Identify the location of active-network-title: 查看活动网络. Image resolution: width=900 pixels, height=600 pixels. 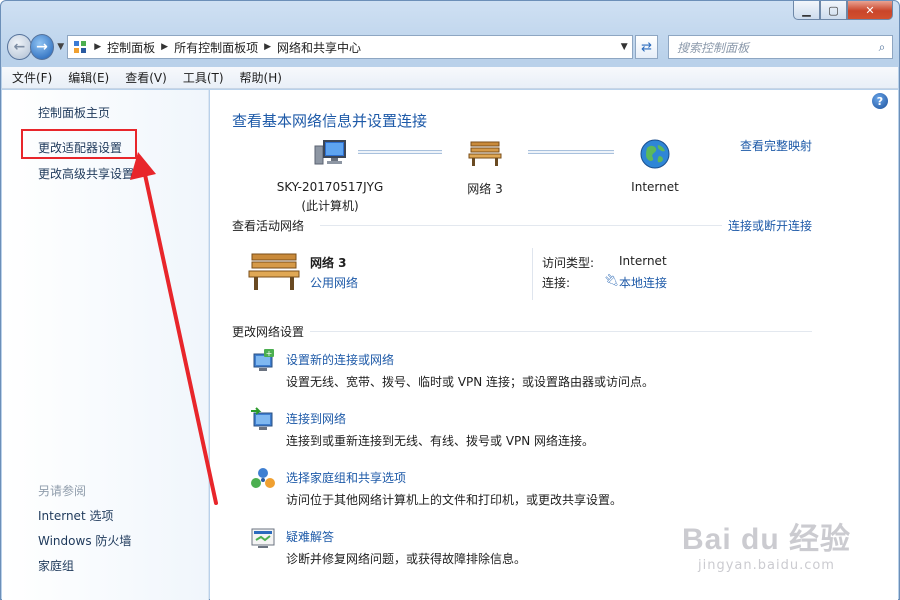
(268, 226).